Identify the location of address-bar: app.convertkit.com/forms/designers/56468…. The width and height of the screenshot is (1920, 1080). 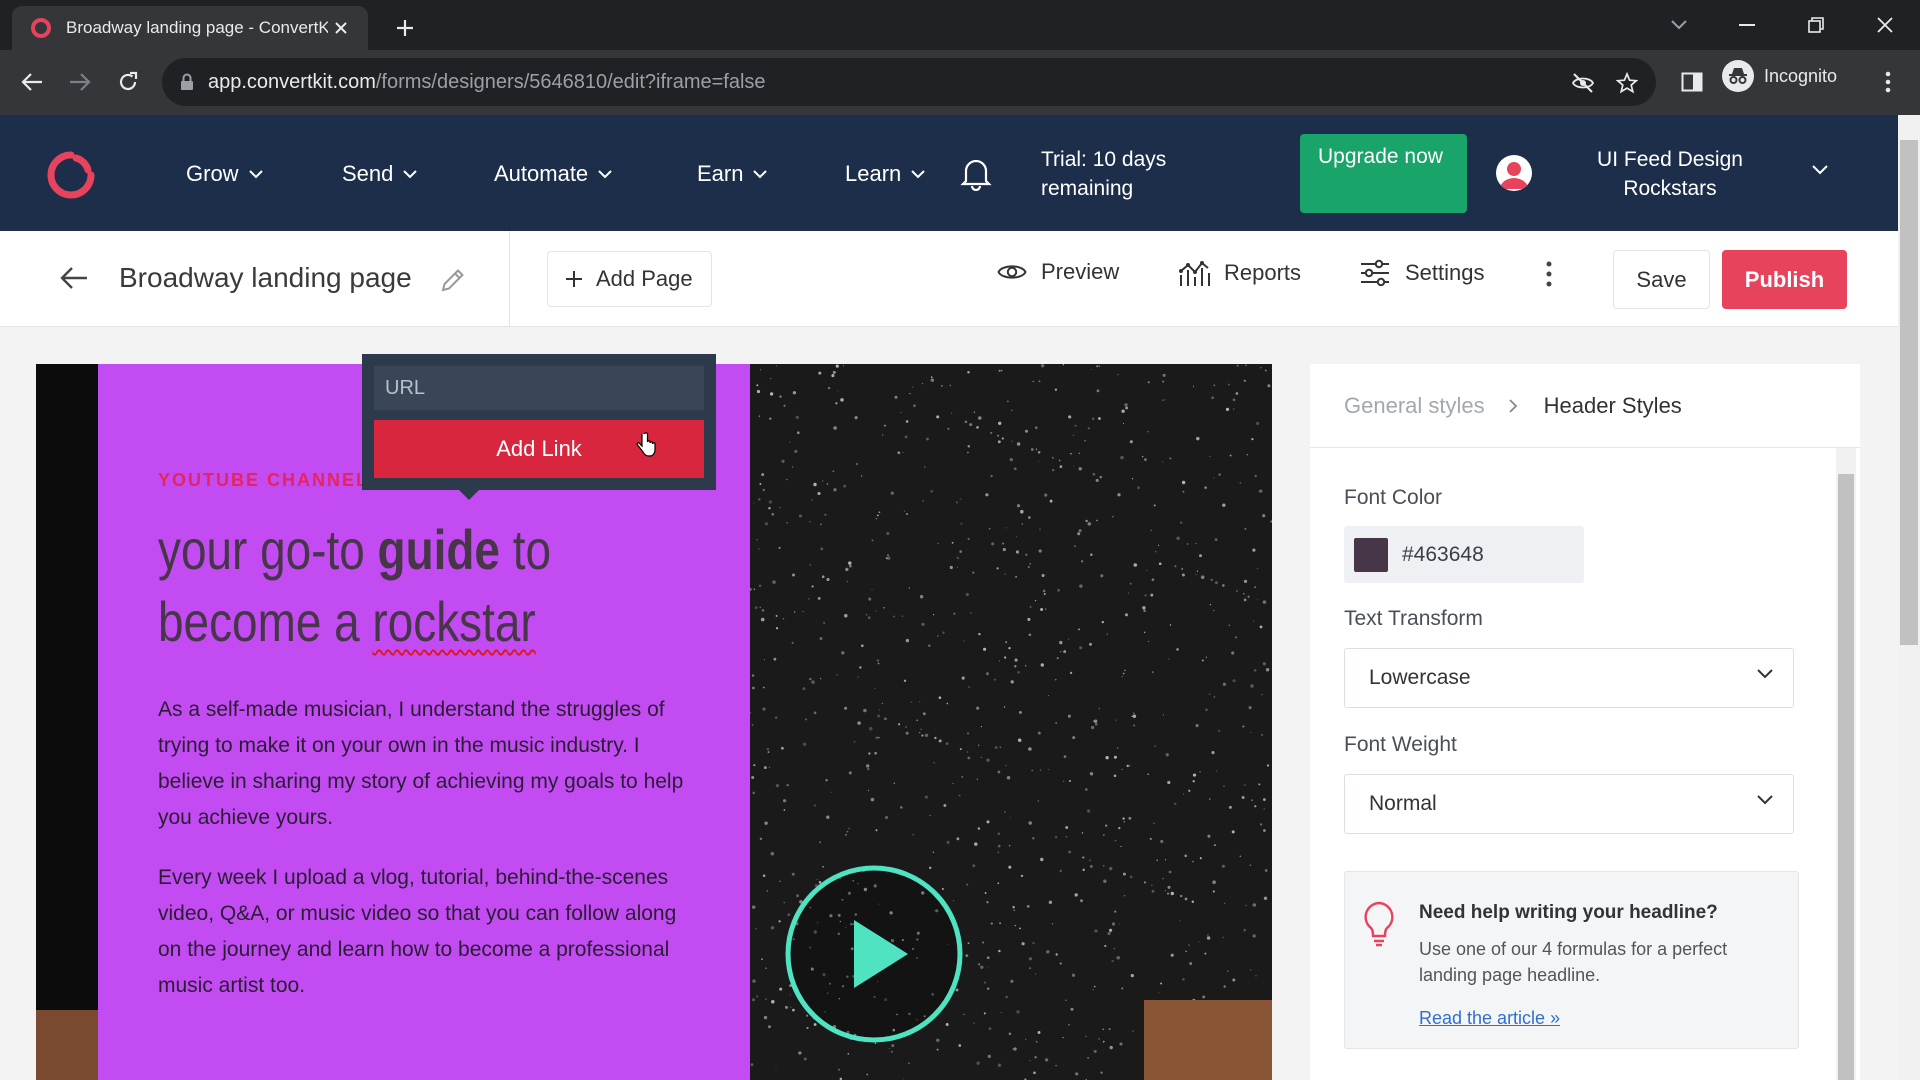
(909, 82).